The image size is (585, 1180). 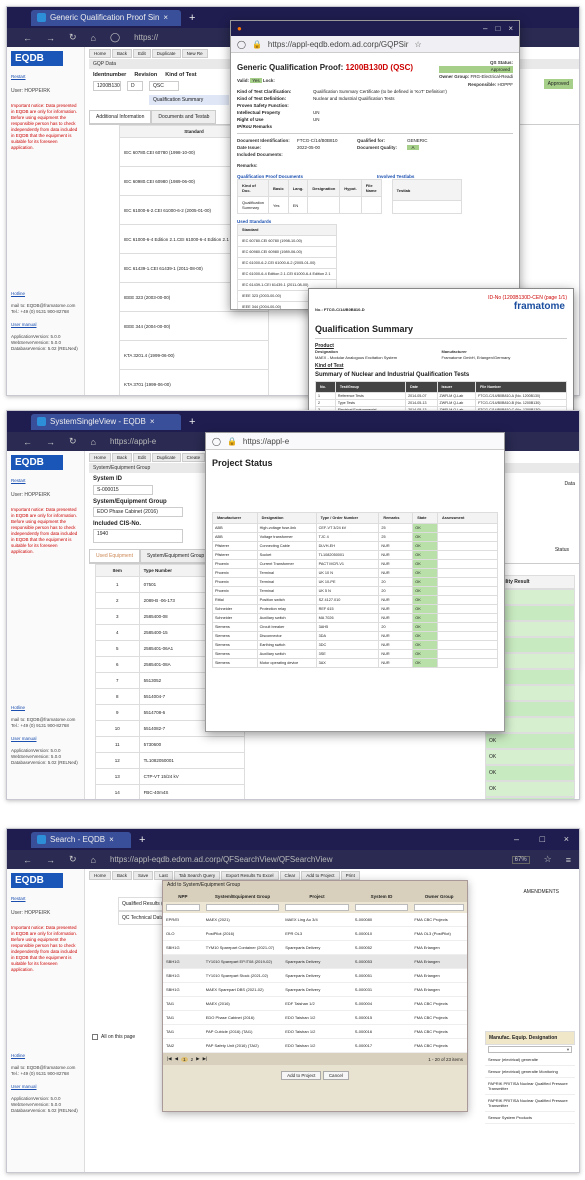 I want to click on table-row: 13 CTP-VT 15/24 kV, so click(x=170, y=776).